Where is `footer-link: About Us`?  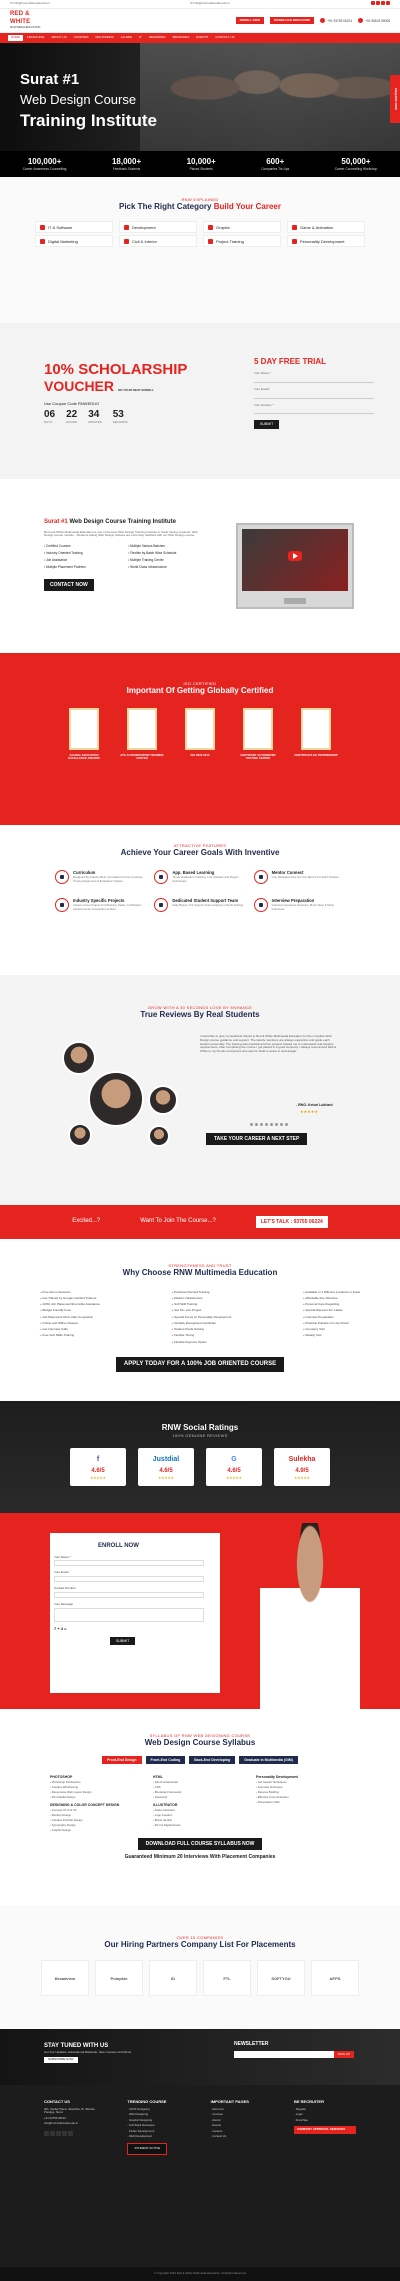 footer-link: About Us is located at coordinates (242, 2109).